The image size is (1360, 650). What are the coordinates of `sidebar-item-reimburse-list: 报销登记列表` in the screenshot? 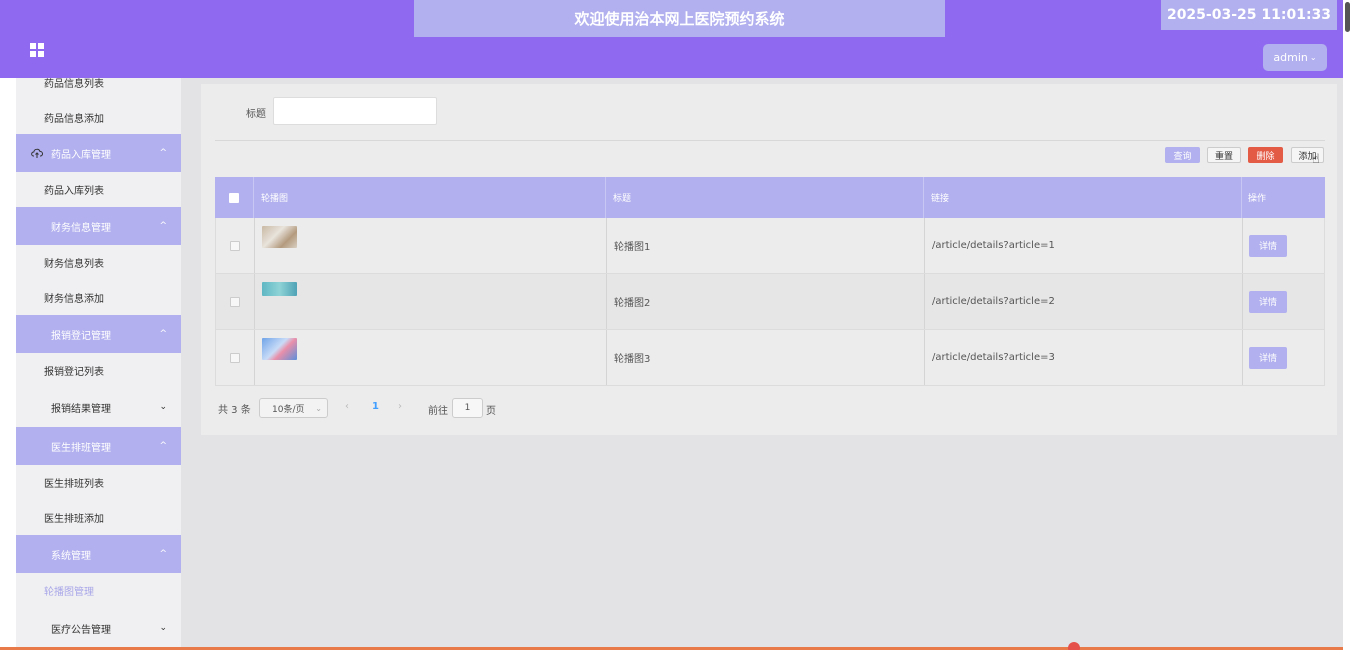 It's located at (98, 370).